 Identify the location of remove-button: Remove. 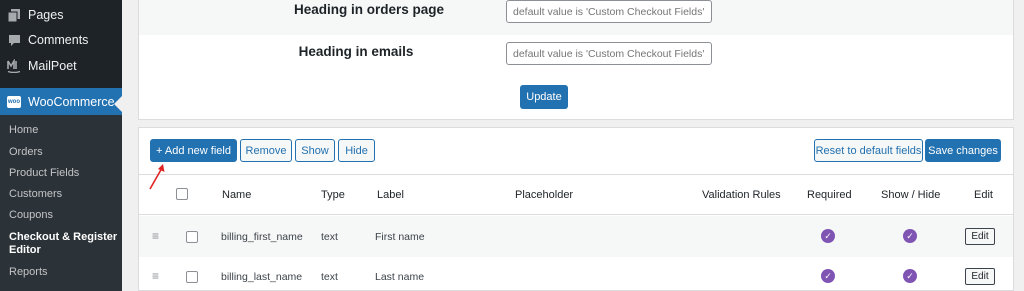
(266, 150).